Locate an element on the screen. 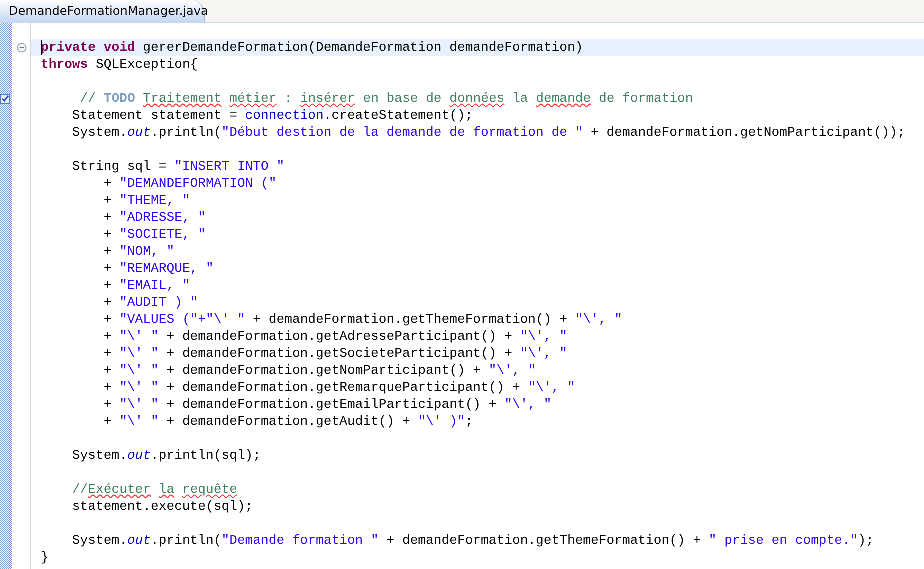  code-line: + "\' " + demandeFormation.getEmailParticipant() + "\', " is located at coordinates (327, 404).